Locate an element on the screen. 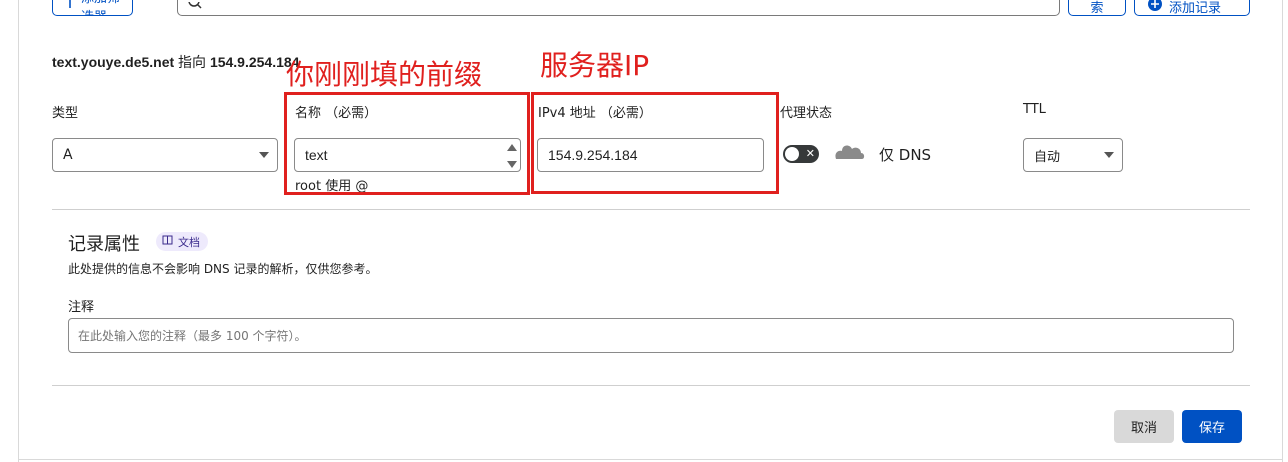 The image size is (1288, 462). divider-top is located at coordinates (651, 209).